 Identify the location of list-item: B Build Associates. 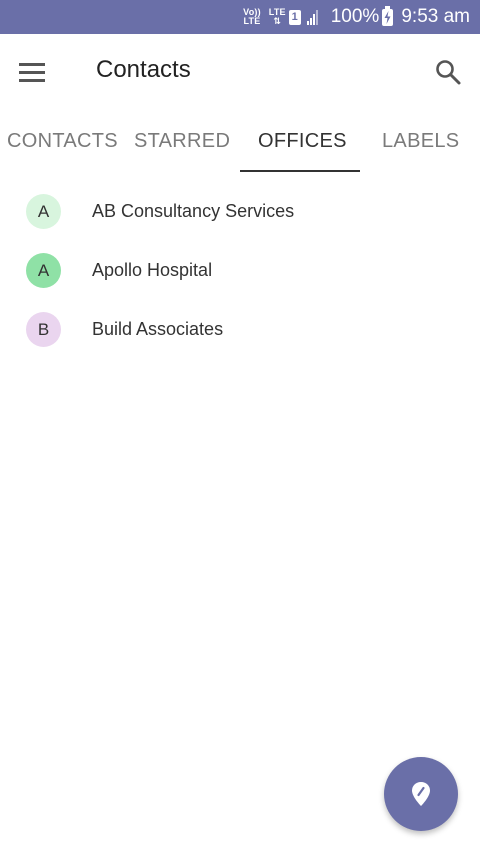
(240, 329).